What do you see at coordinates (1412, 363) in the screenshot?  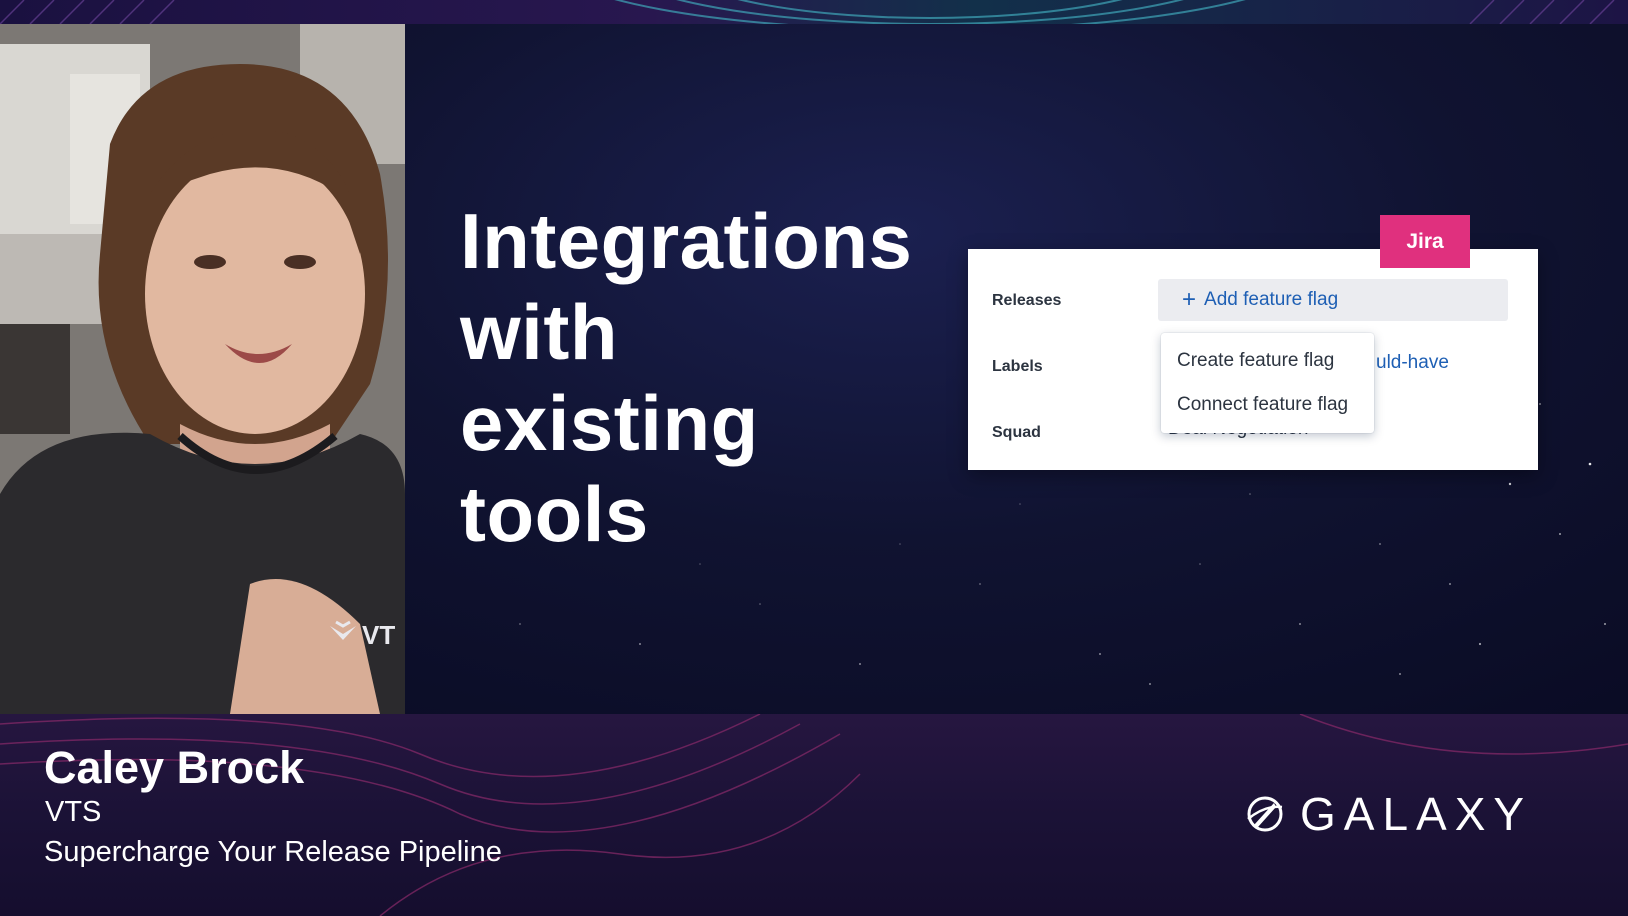 I see `labels-value: uld-have` at bounding box center [1412, 363].